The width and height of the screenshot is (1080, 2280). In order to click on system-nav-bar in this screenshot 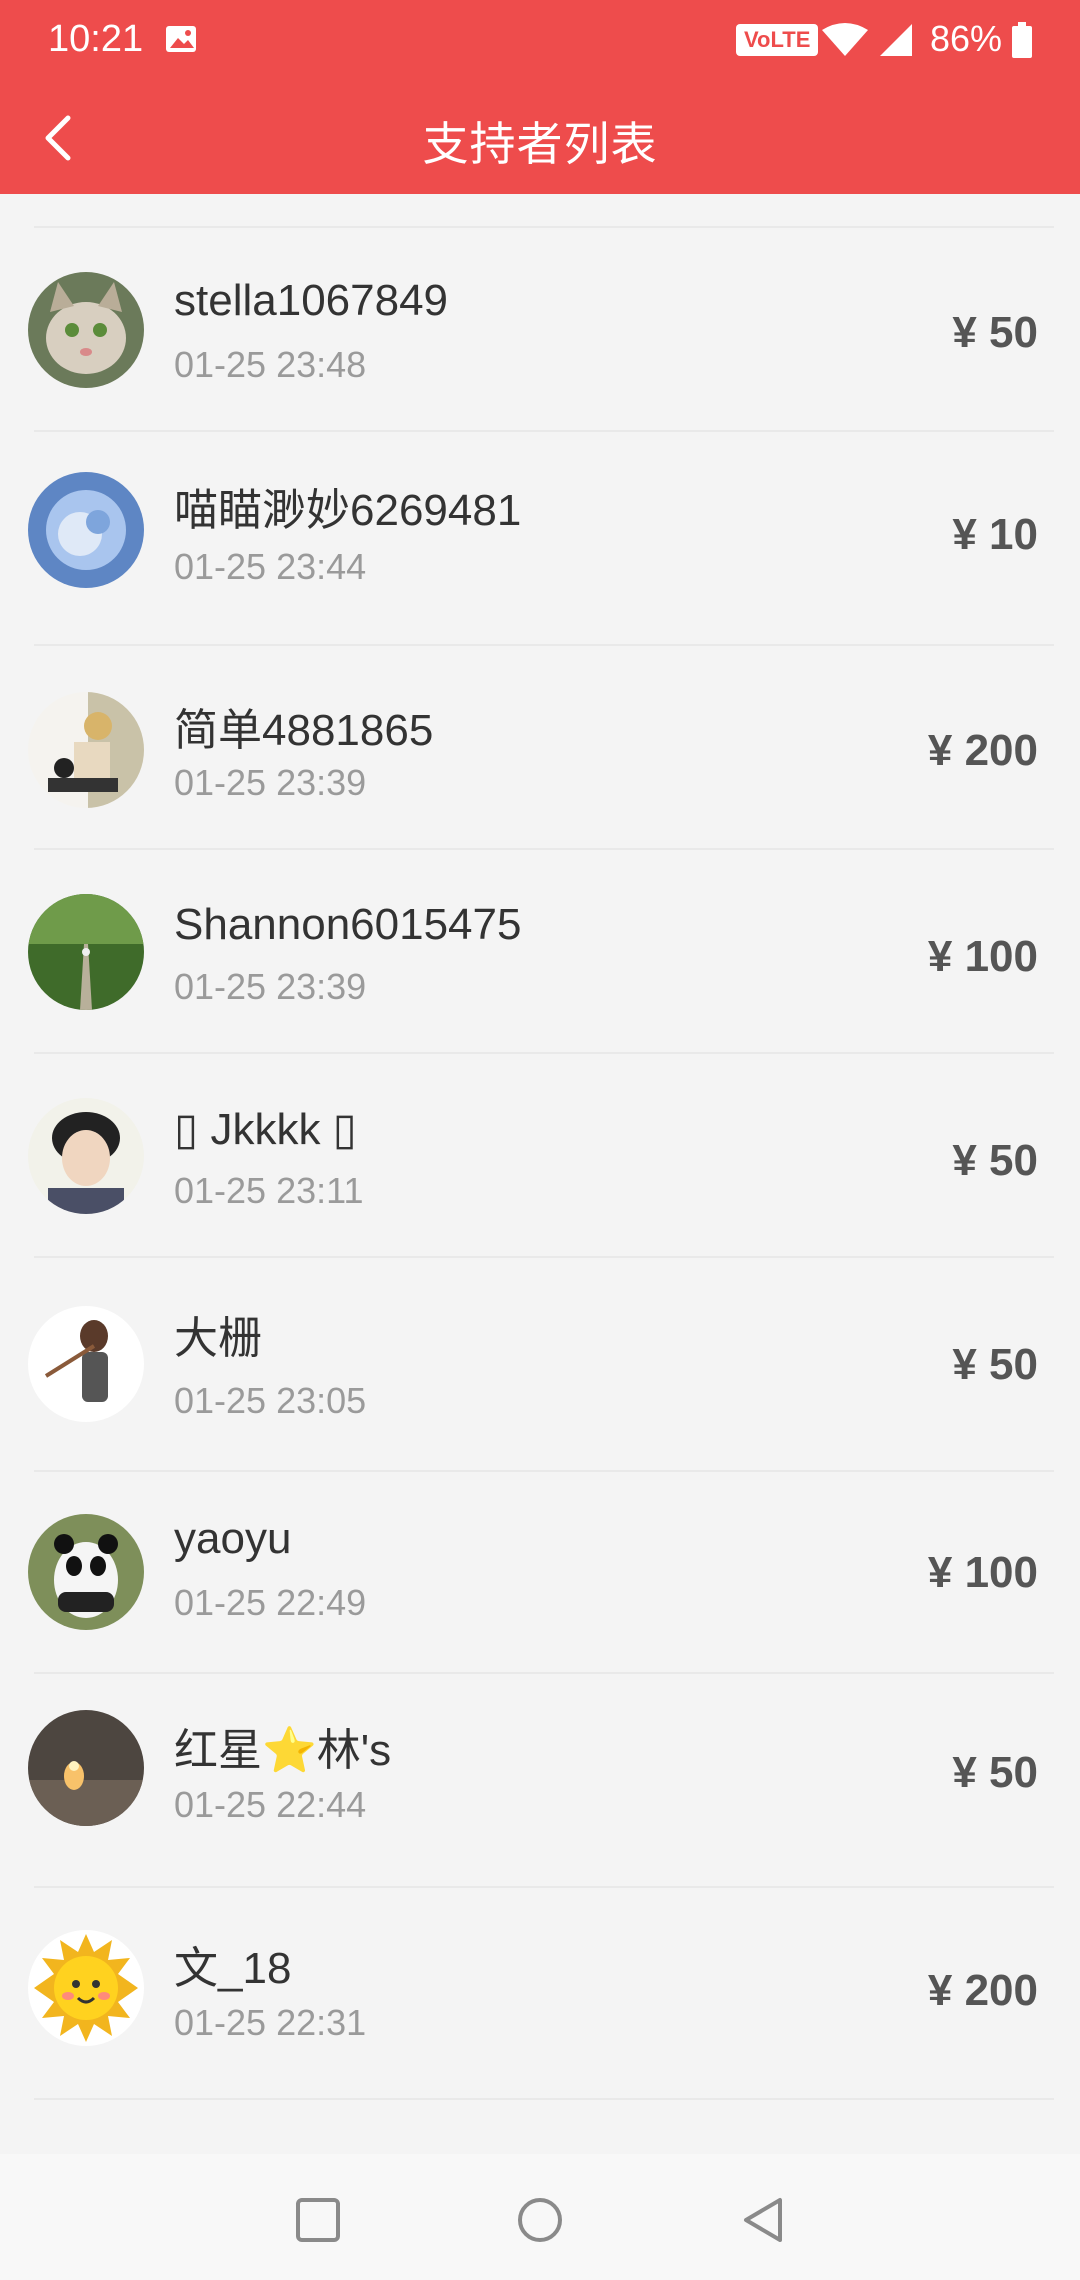, I will do `click(540, 2217)`.